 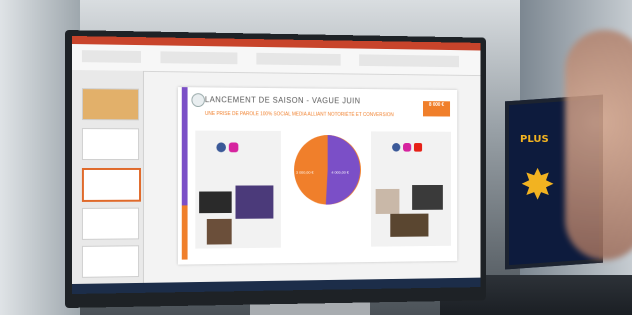 I want to click on pie-label-right: 4 000,00 €, so click(x=340, y=172).